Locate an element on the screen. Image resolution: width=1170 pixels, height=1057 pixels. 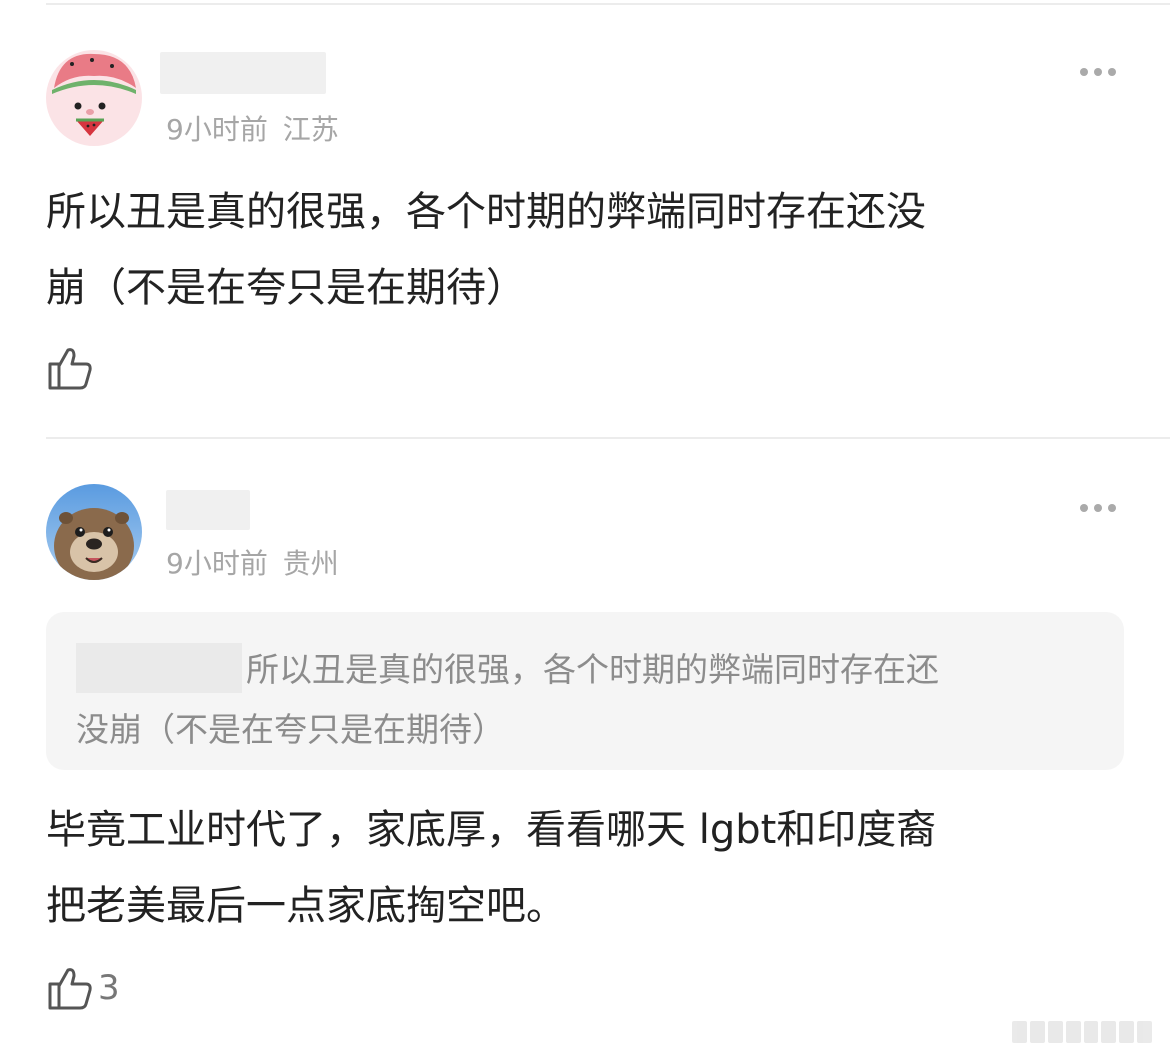
comment-text-line: 把老美最后一点家底掏空吧。 is located at coordinates (306, 906).